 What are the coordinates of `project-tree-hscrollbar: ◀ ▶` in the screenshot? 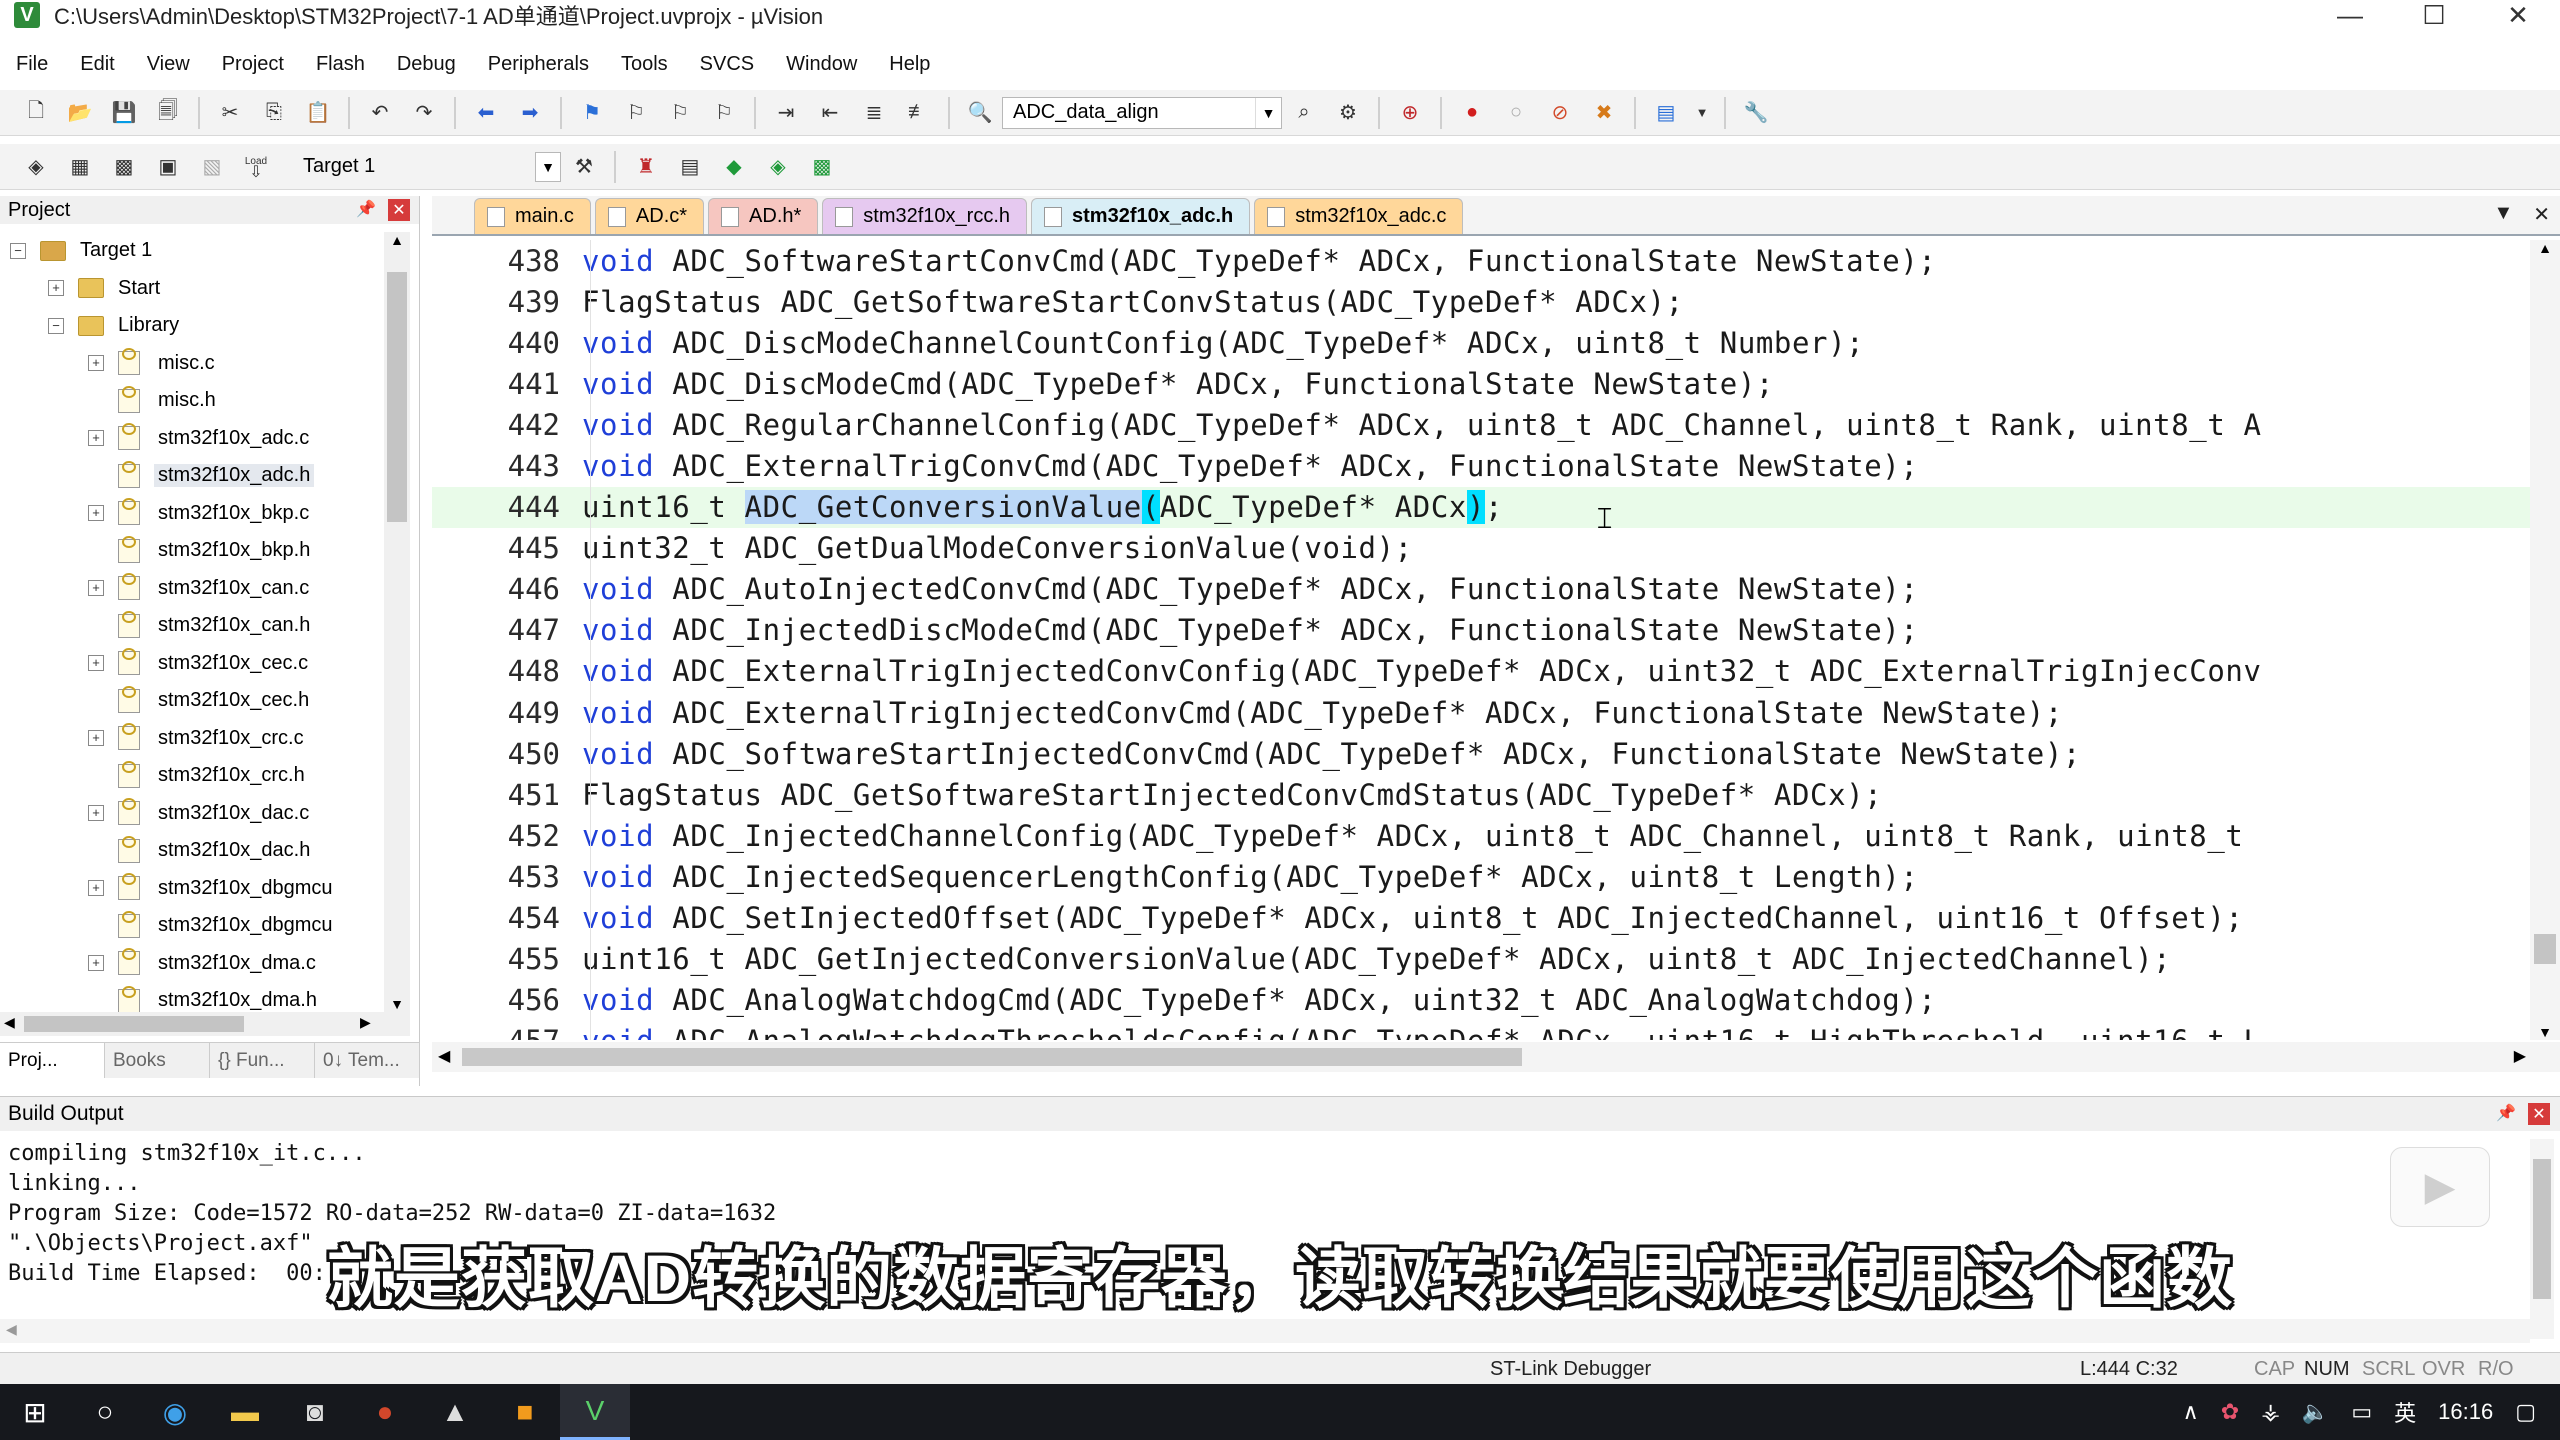 It's located at (205, 1024).